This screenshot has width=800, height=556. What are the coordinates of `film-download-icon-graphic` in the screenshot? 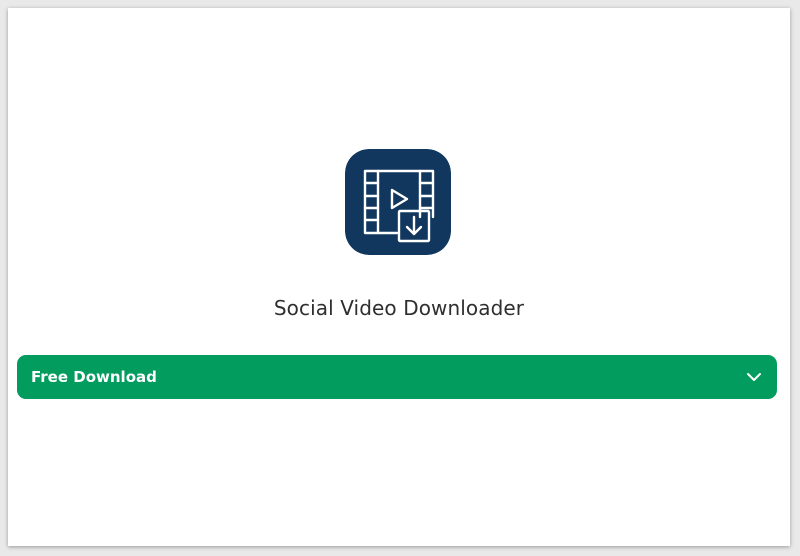 It's located at (398, 202).